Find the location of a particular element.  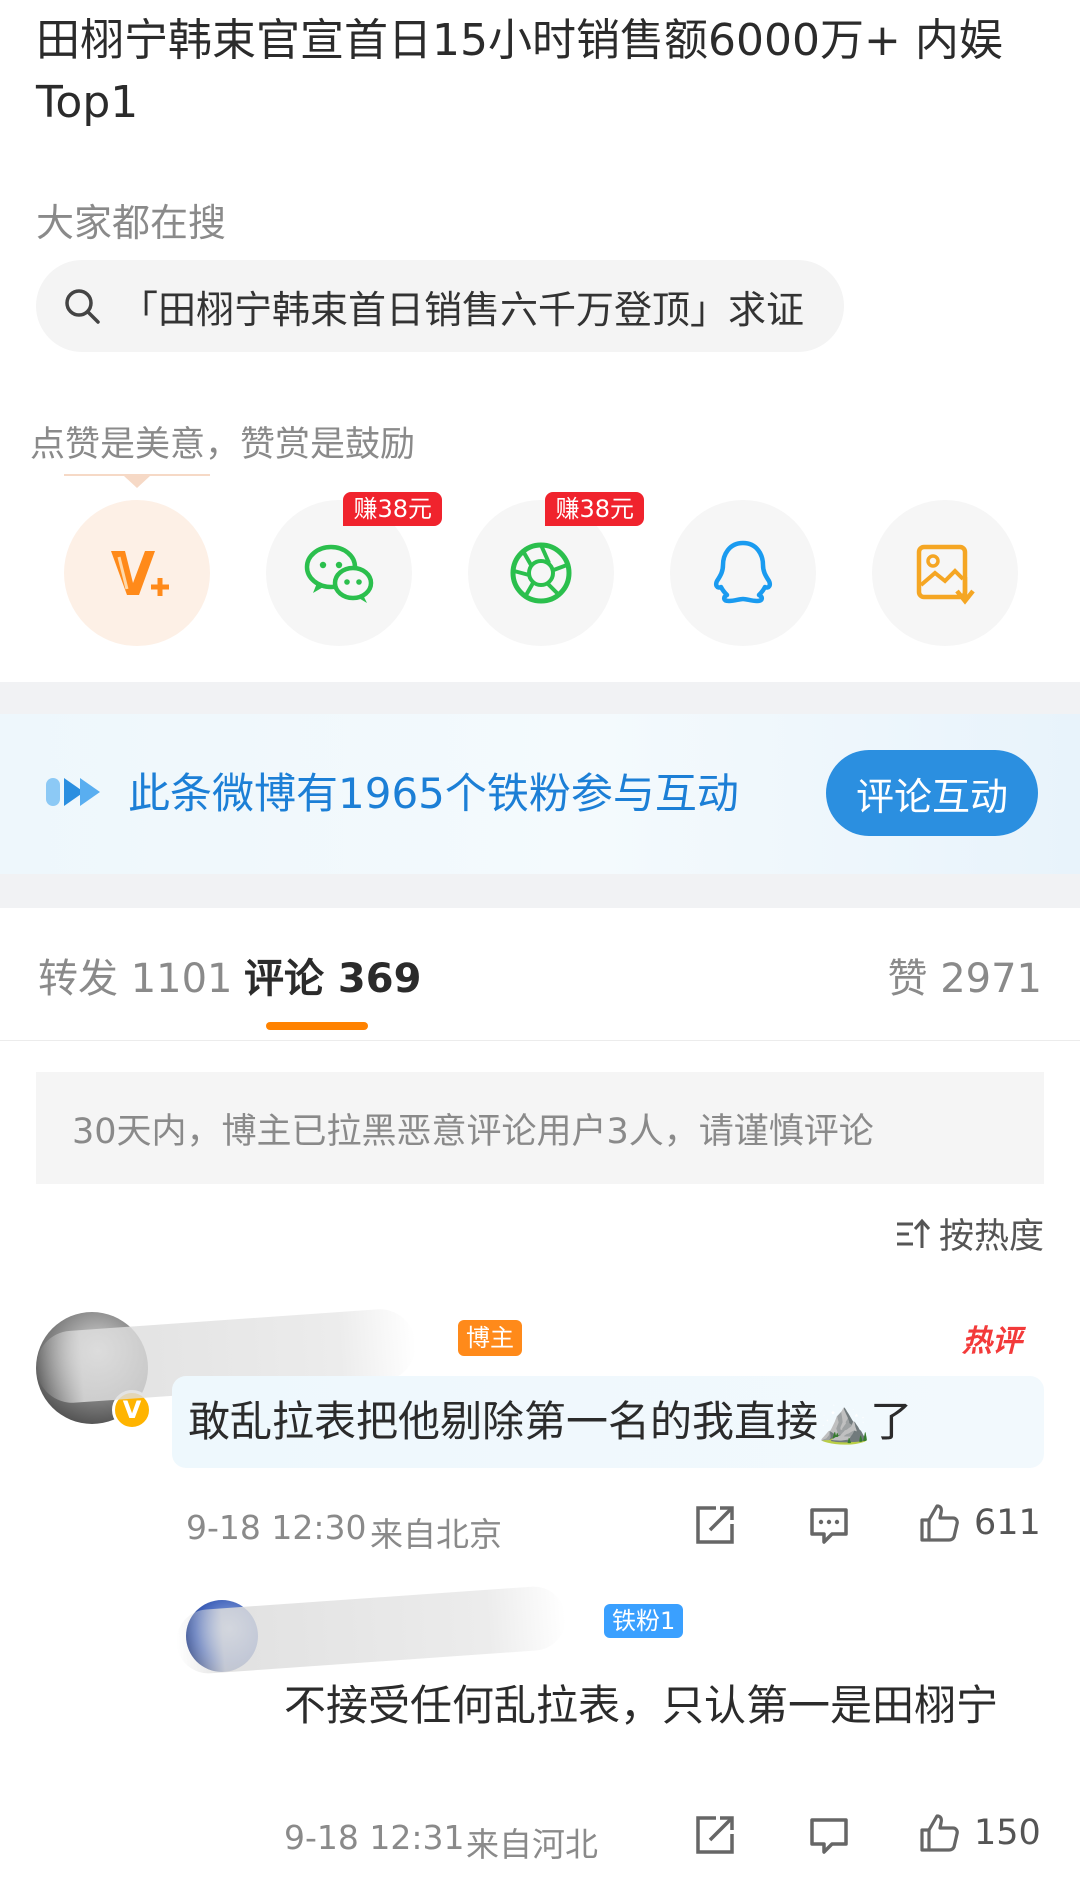

tab-likes: 赞 2971 is located at coordinates (964, 975).